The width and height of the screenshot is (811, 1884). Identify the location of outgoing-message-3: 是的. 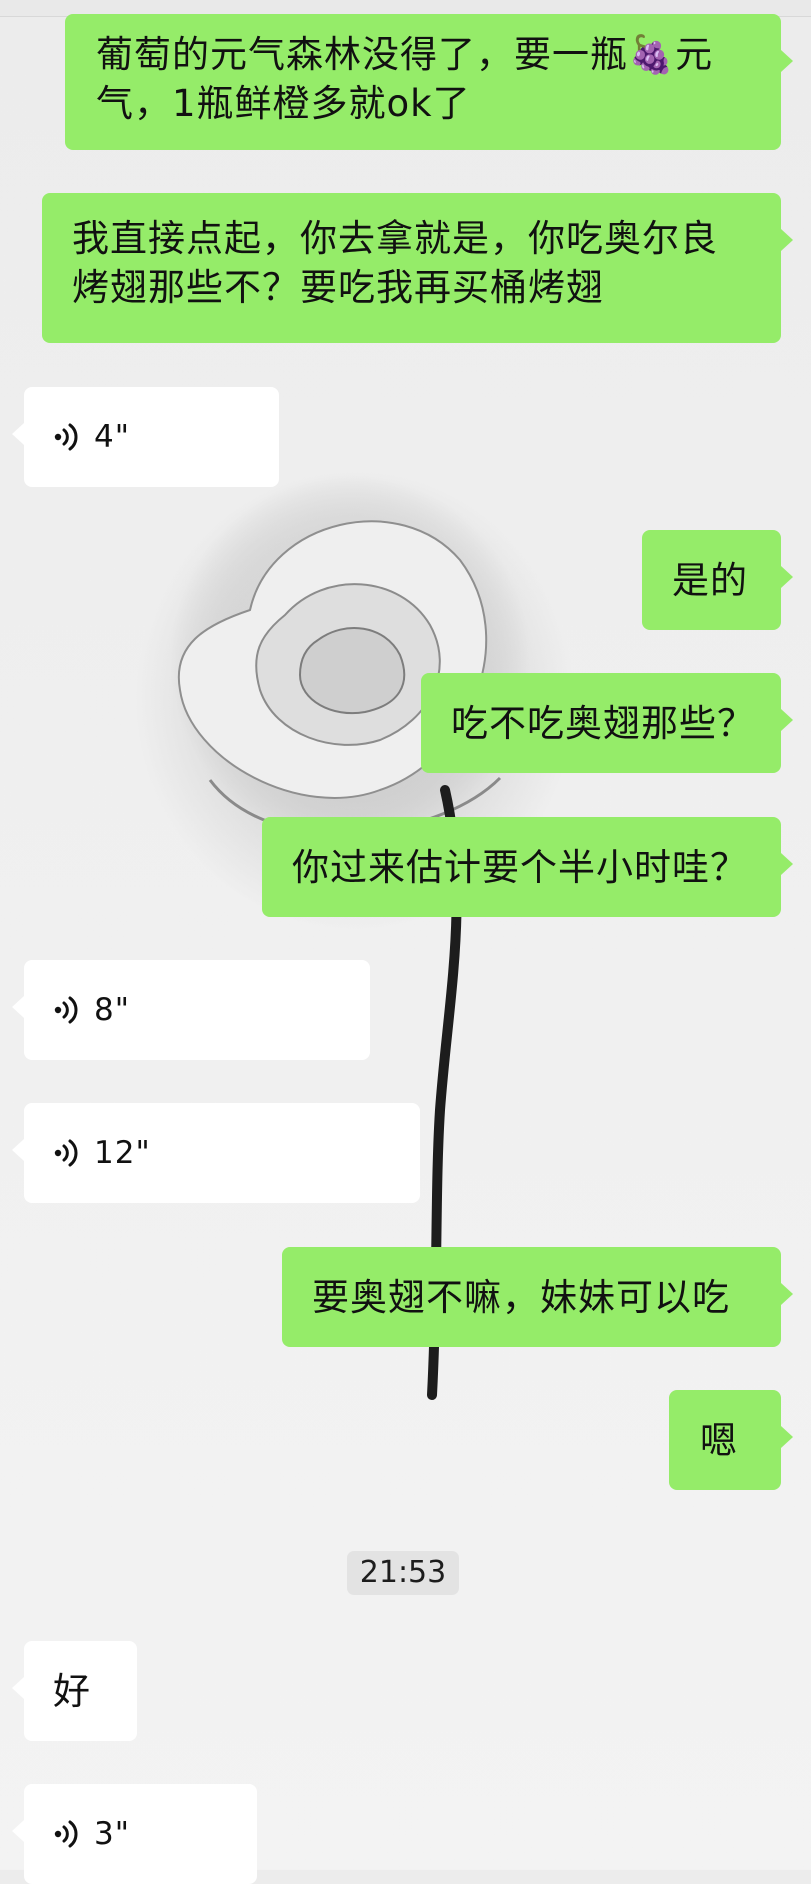
(717, 580).